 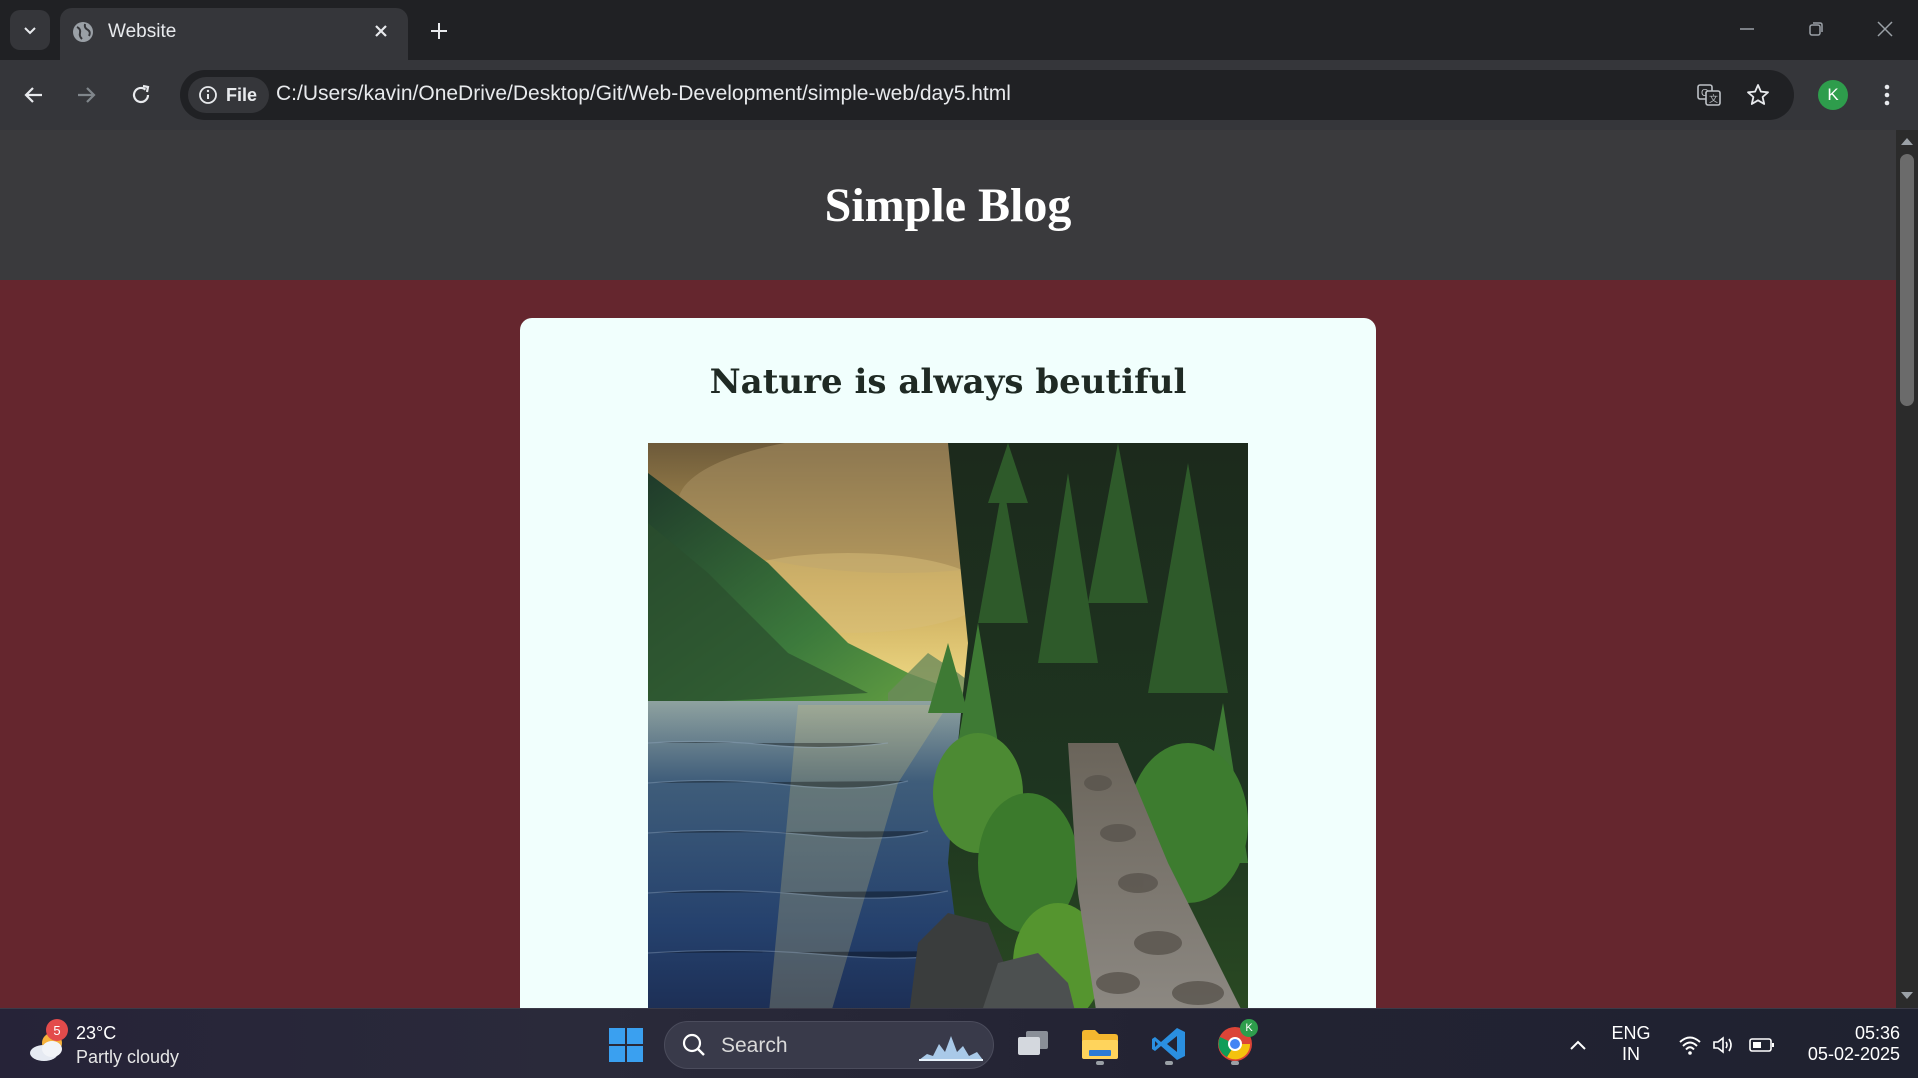 I want to click on plus-icon, so click(x=439, y=31).